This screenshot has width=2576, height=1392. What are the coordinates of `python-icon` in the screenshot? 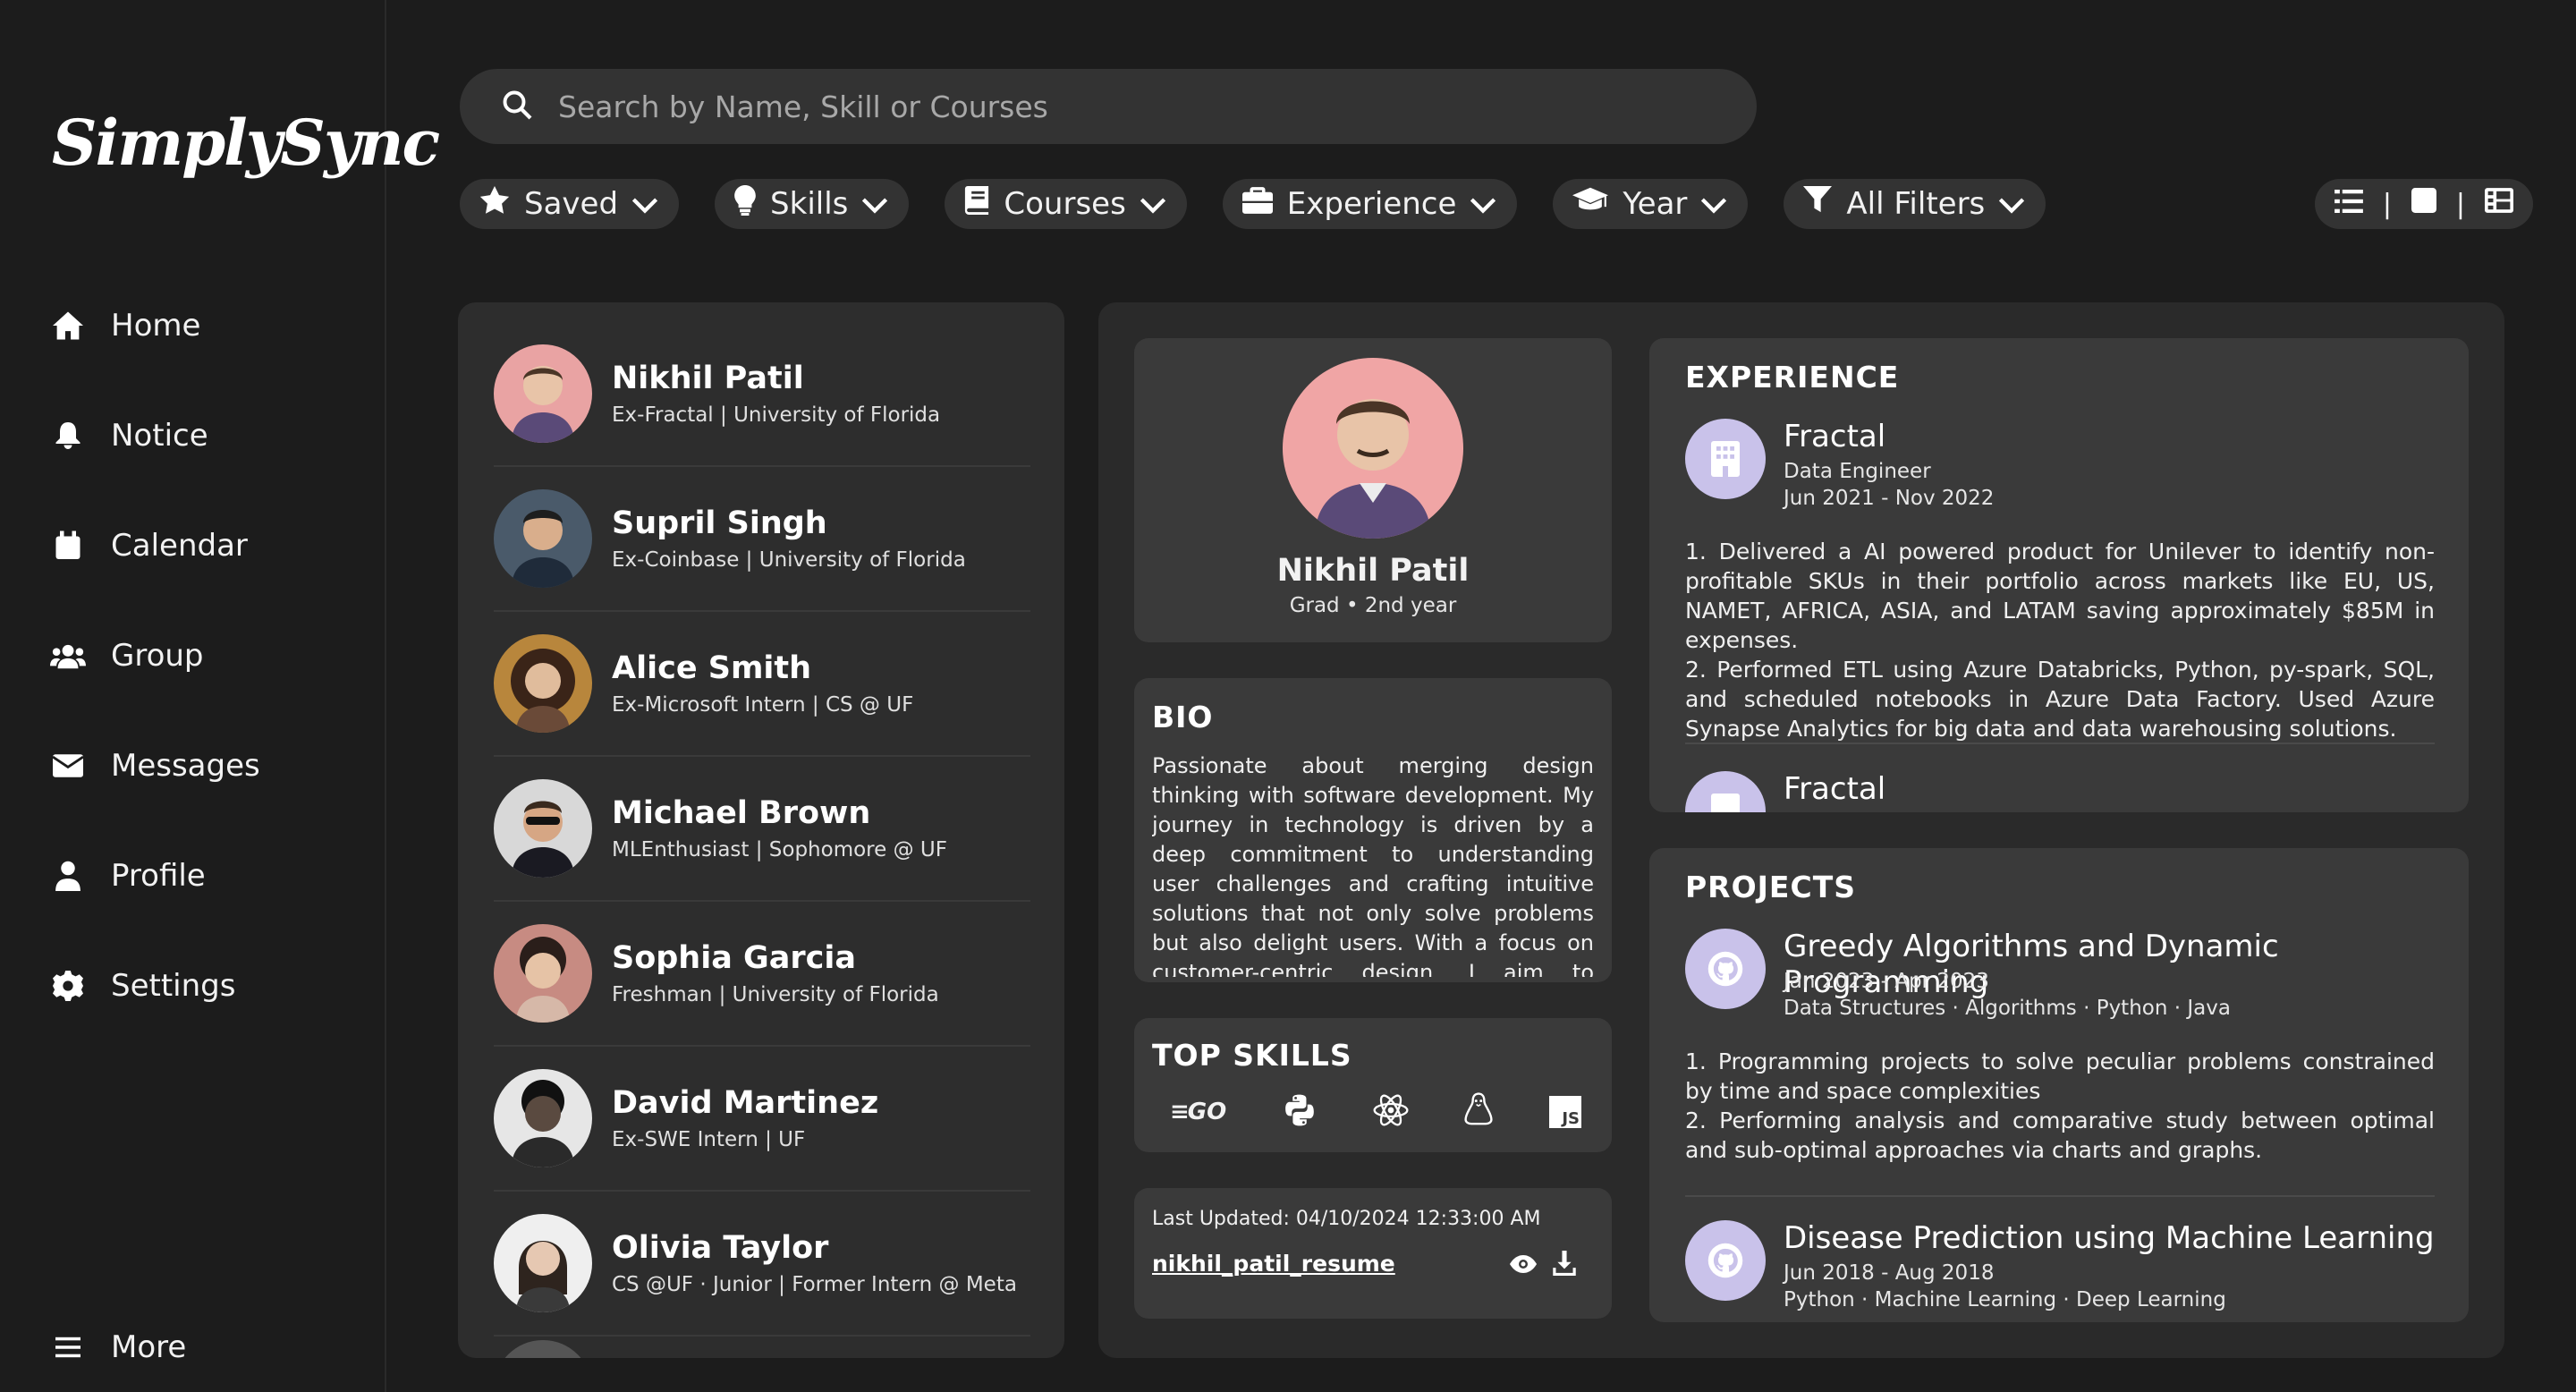 It's located at (1300, 1112).